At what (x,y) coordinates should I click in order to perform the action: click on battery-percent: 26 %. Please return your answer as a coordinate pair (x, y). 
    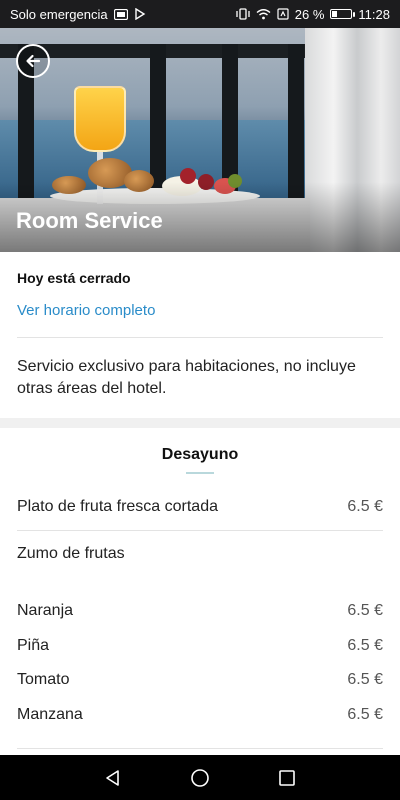
    Looking at the image, I should click on (309, 14).